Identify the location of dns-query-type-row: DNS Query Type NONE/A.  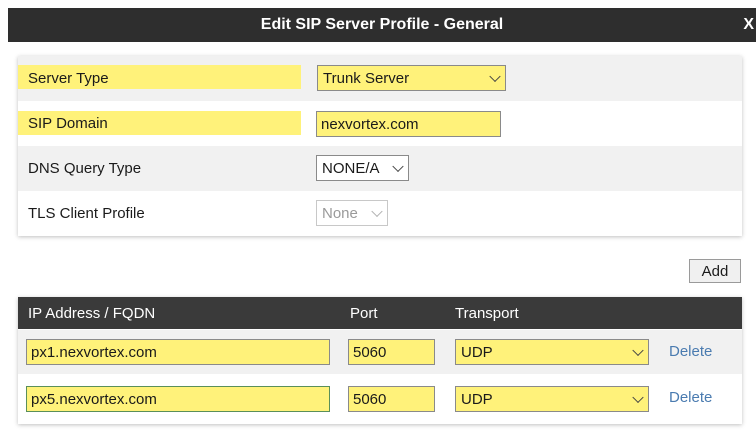
(380, 168).